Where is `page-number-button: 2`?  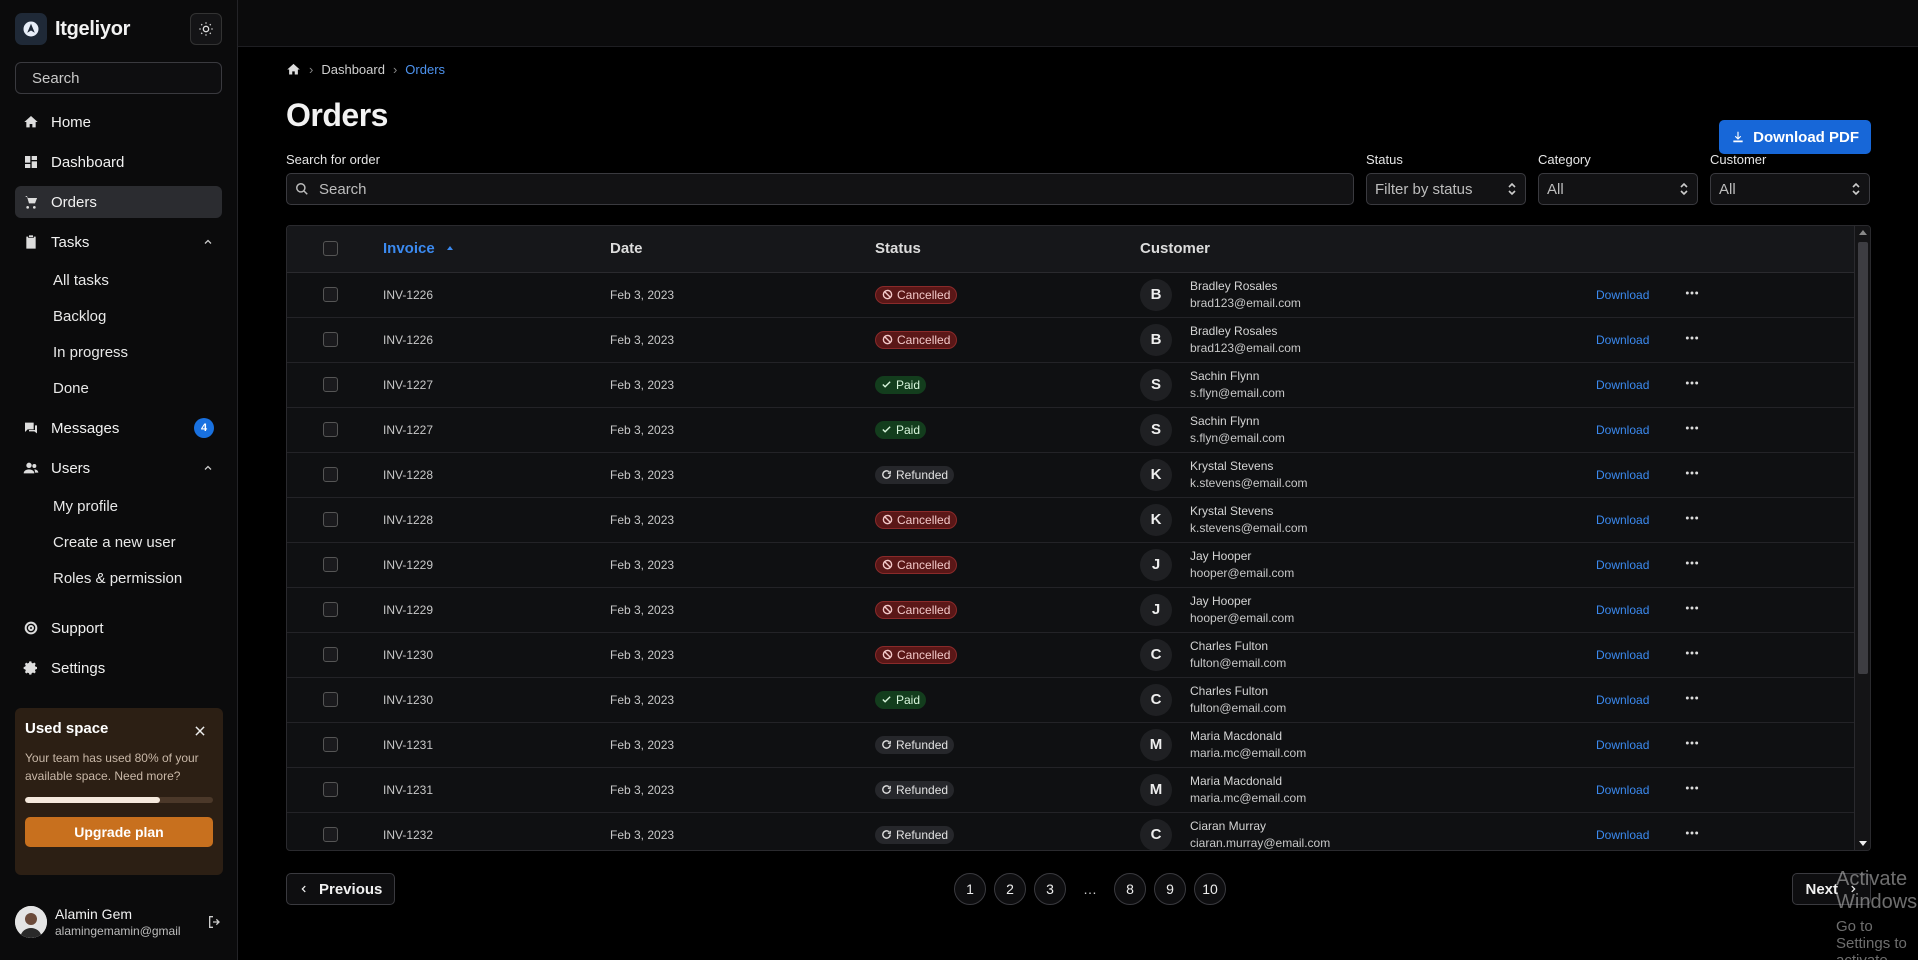
page-number-button: 2 is located at coordinates (1010, 889).